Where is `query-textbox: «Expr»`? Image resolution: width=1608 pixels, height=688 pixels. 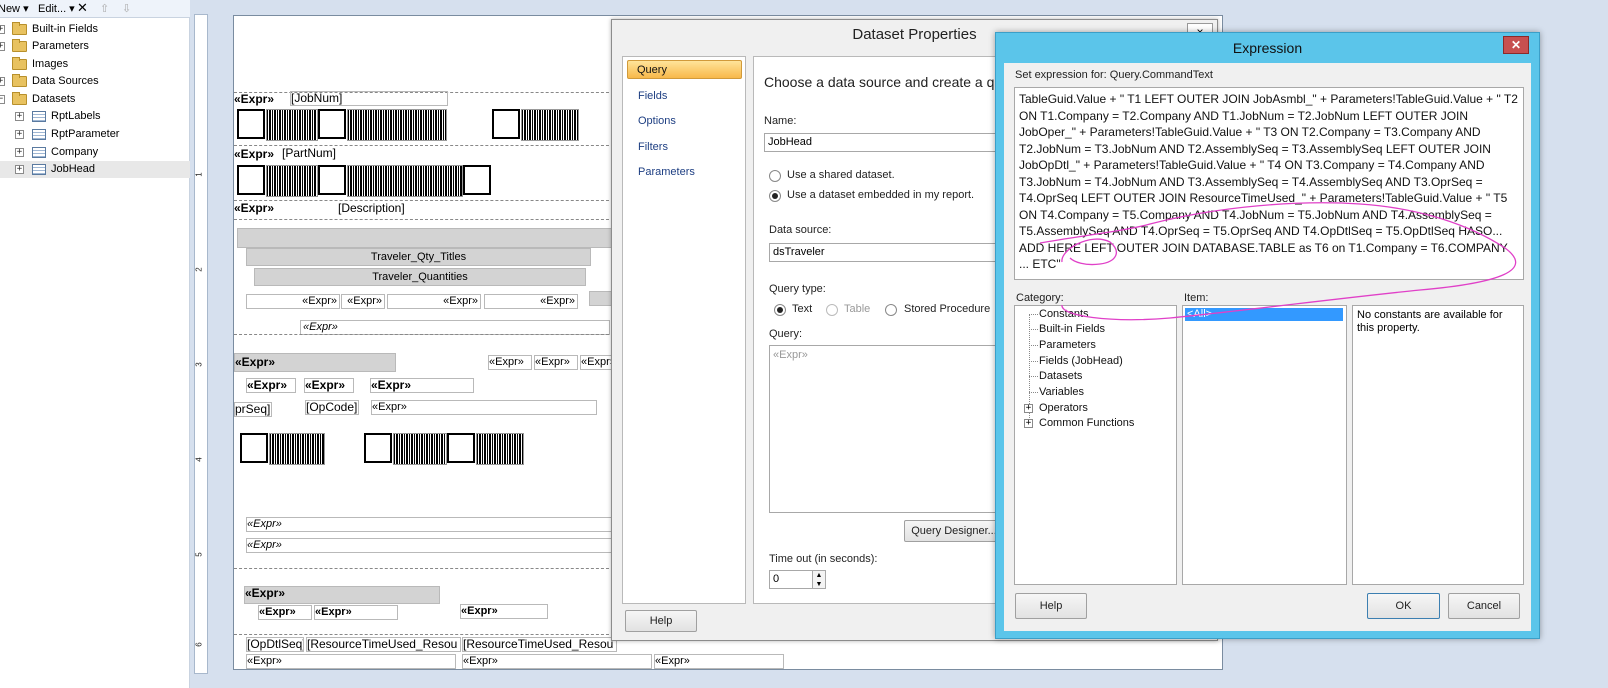
query-textbox: «Expr» is located at coordinates (891, 429).